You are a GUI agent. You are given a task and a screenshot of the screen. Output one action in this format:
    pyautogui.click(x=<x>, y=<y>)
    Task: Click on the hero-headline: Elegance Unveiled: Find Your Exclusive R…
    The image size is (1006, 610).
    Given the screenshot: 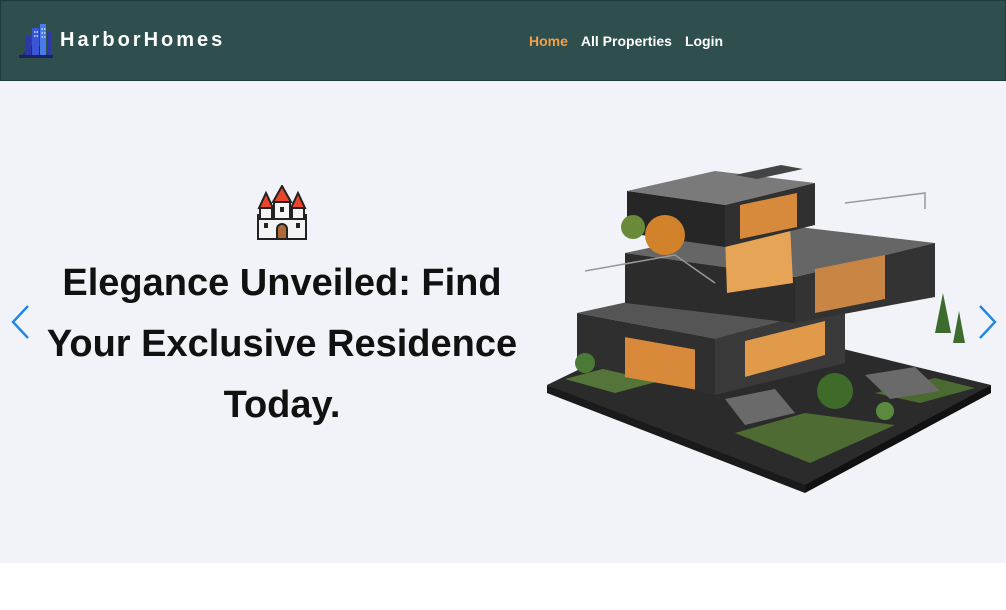 What is the action you would take?
    pyautogui.click(x=282, y=344)
    